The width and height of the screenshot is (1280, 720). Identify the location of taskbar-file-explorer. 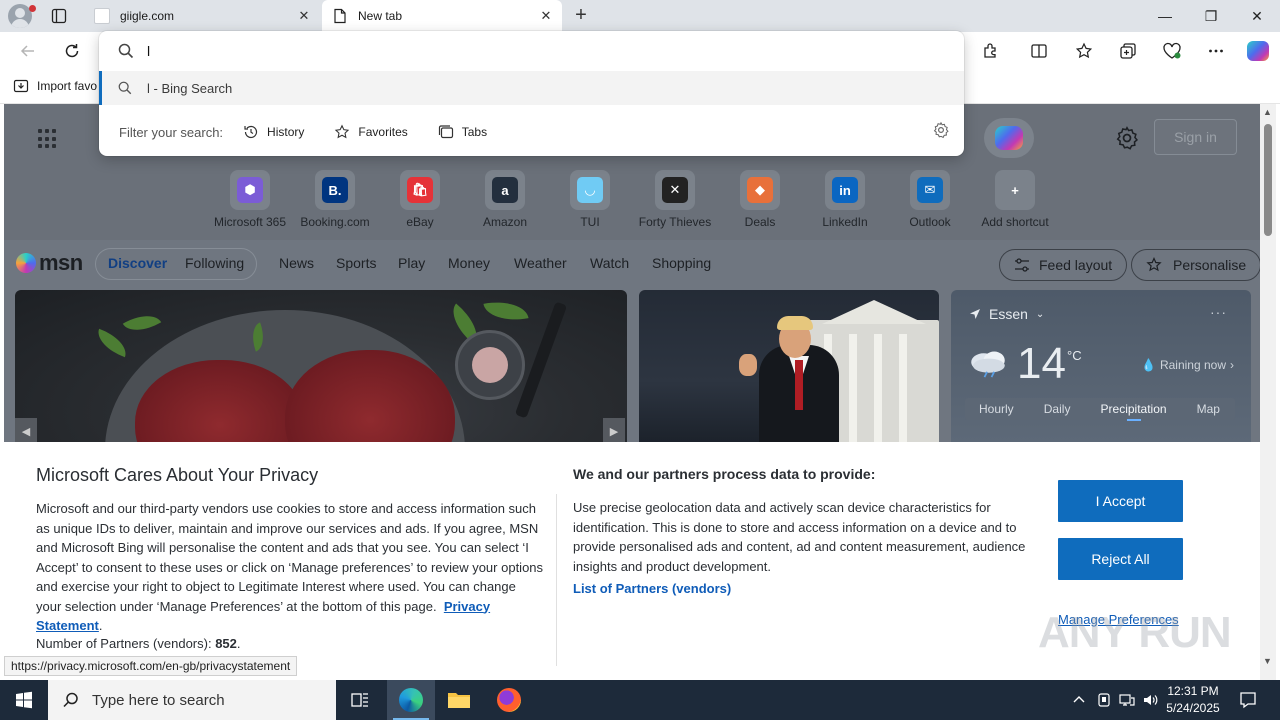
(459, 700).